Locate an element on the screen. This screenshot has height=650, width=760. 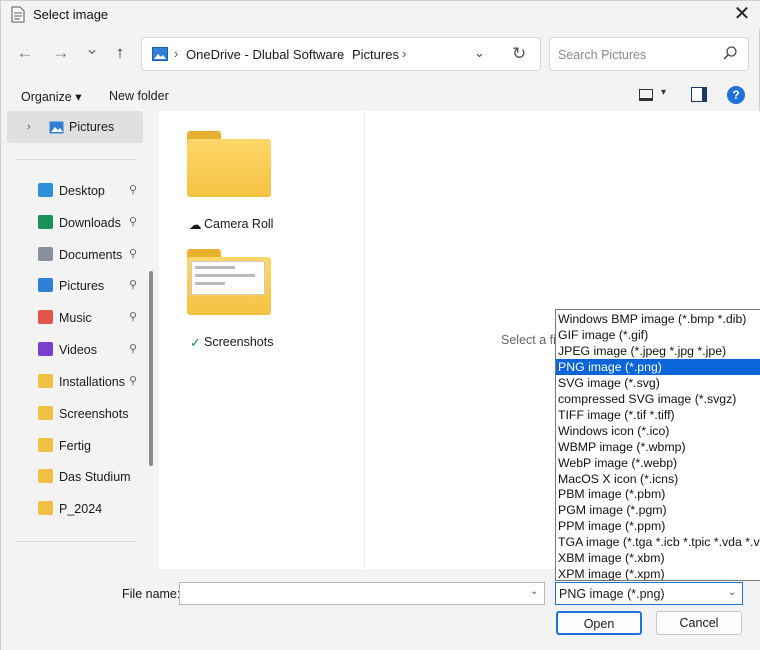
sidebar-item-installations: Installations ⚲ is located at coordinates (75, 382).